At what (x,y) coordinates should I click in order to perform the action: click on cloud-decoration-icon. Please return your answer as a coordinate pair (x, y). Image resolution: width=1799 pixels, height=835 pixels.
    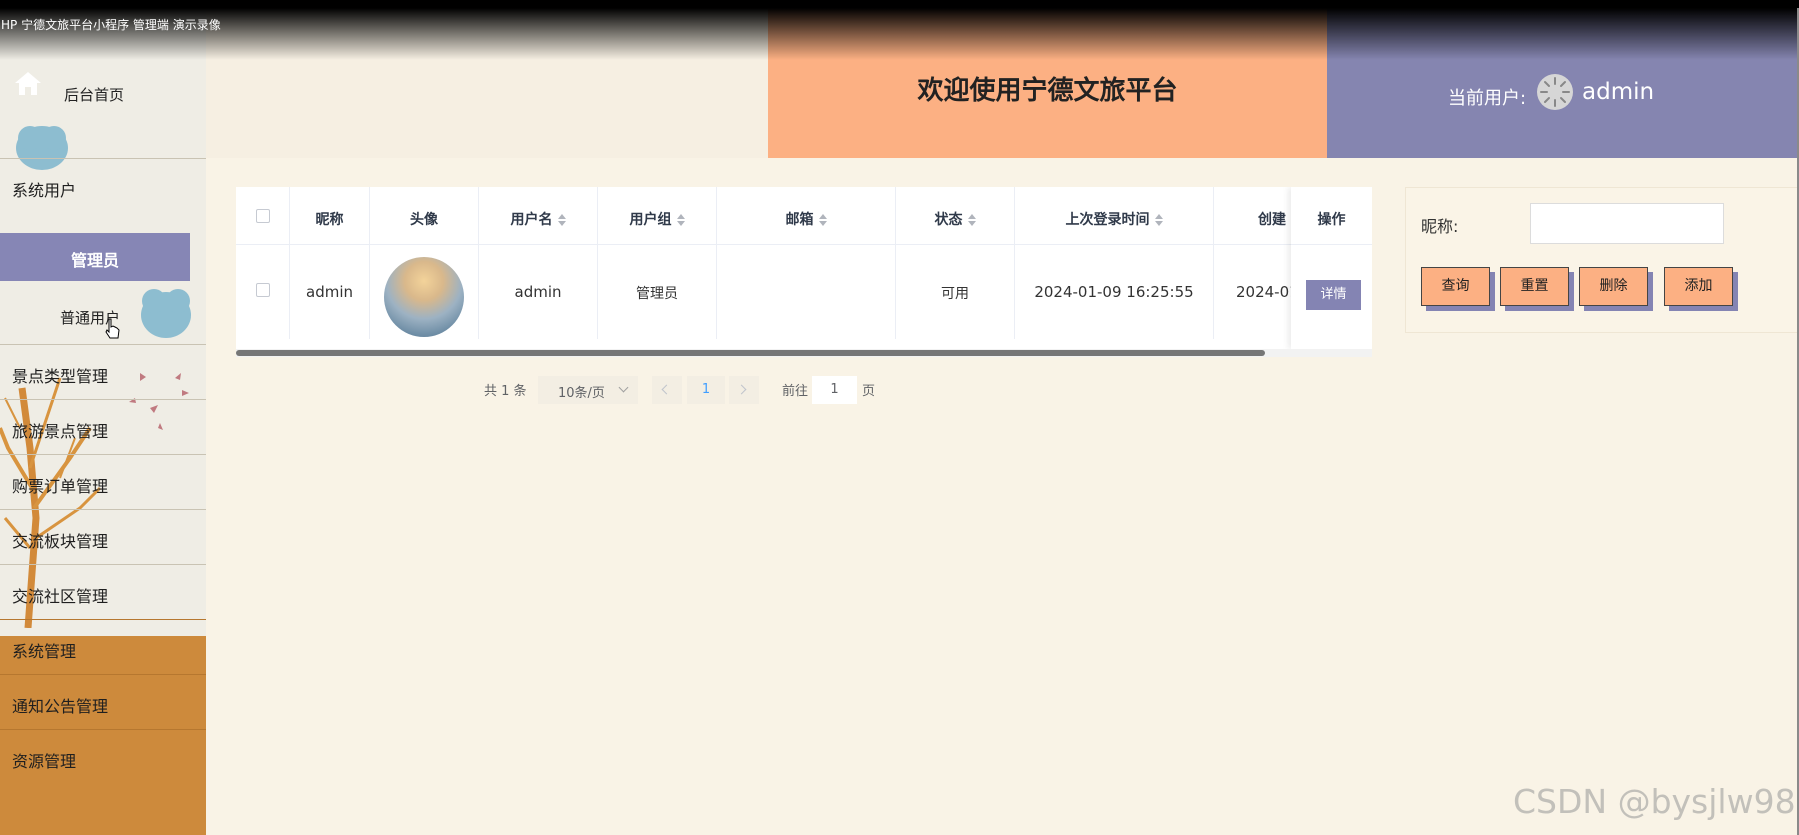
    Looking at the image, I should click on (166, 313).